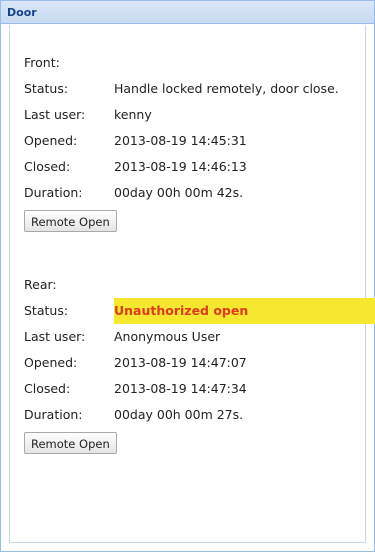 This screenshot has width=375, height=552. Describe the element at coordinates (180, 140) in the screenshot. I see `front-opened-value: 2013-08-19 14:45:31` at that location.